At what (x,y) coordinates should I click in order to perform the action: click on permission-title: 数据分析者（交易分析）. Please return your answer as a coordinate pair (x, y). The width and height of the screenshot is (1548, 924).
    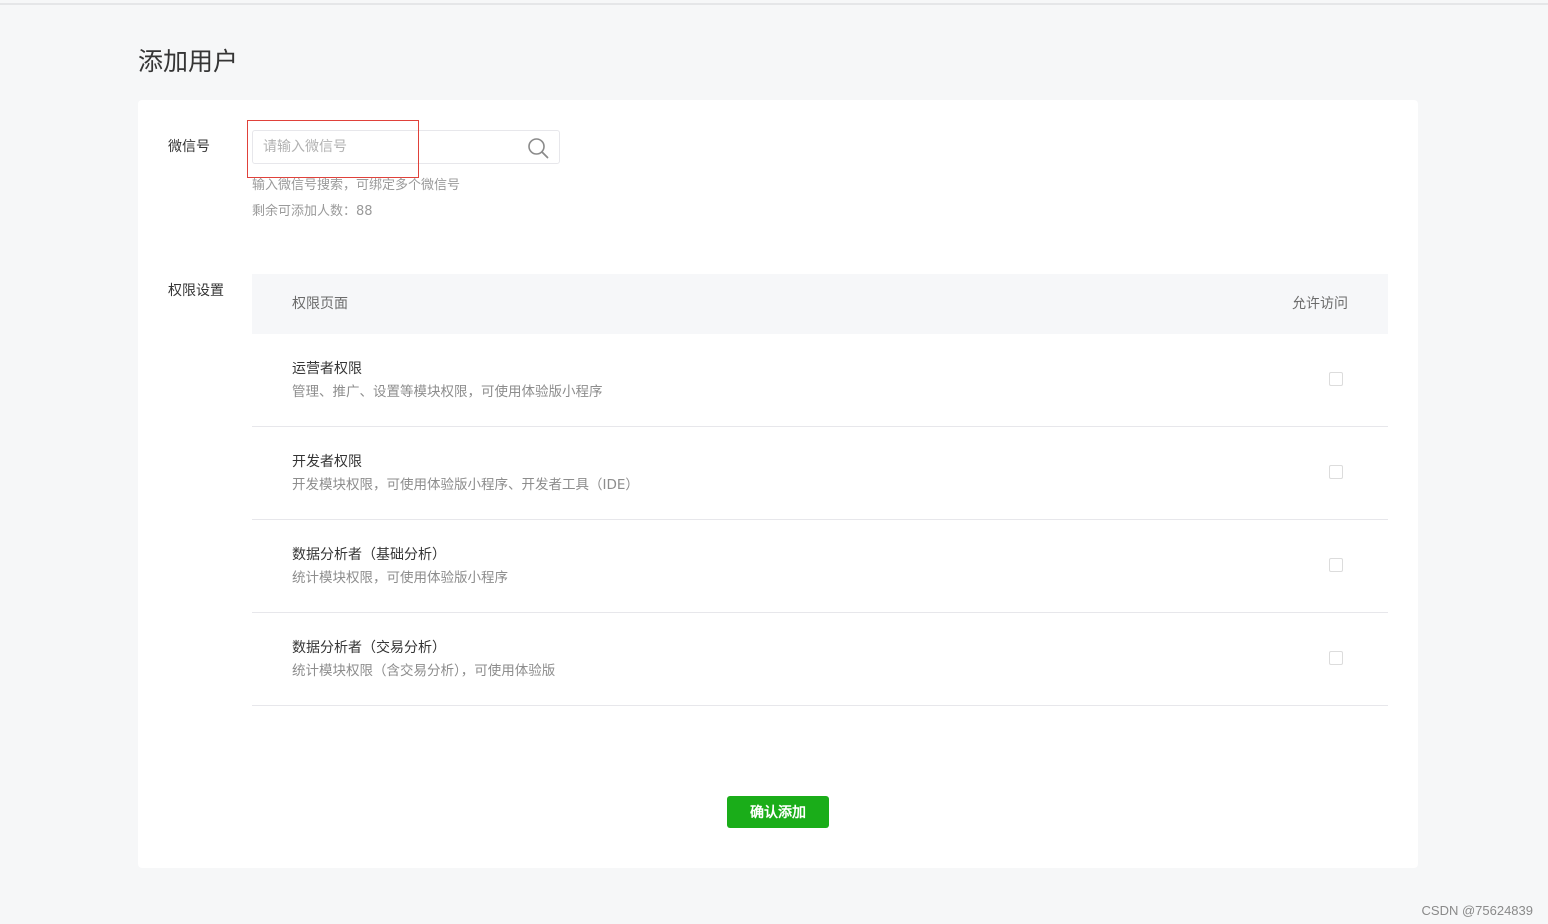
    Looking at the image, I should click on (369, 648).